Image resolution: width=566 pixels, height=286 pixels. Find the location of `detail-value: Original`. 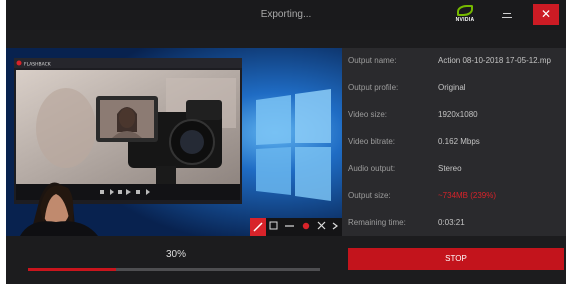

detail-value: Original is located at coordinates (452, 87).